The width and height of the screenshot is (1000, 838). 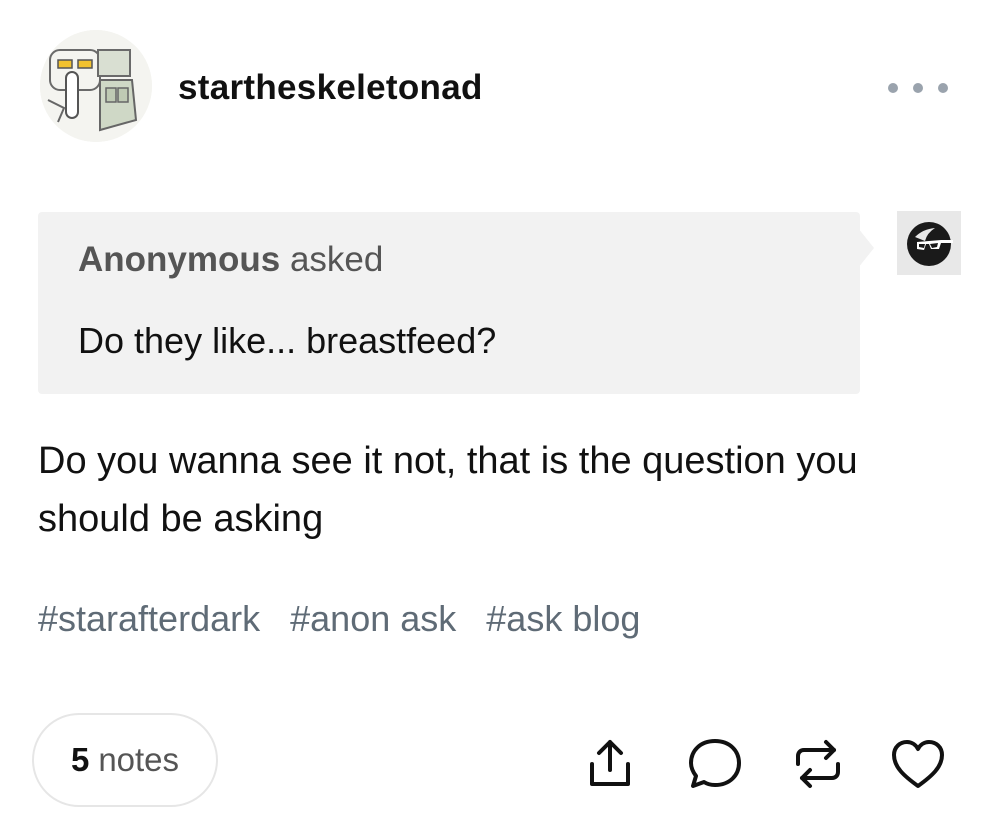 I want to click on notes-button: 5 notes, so click(x=125, y=760).